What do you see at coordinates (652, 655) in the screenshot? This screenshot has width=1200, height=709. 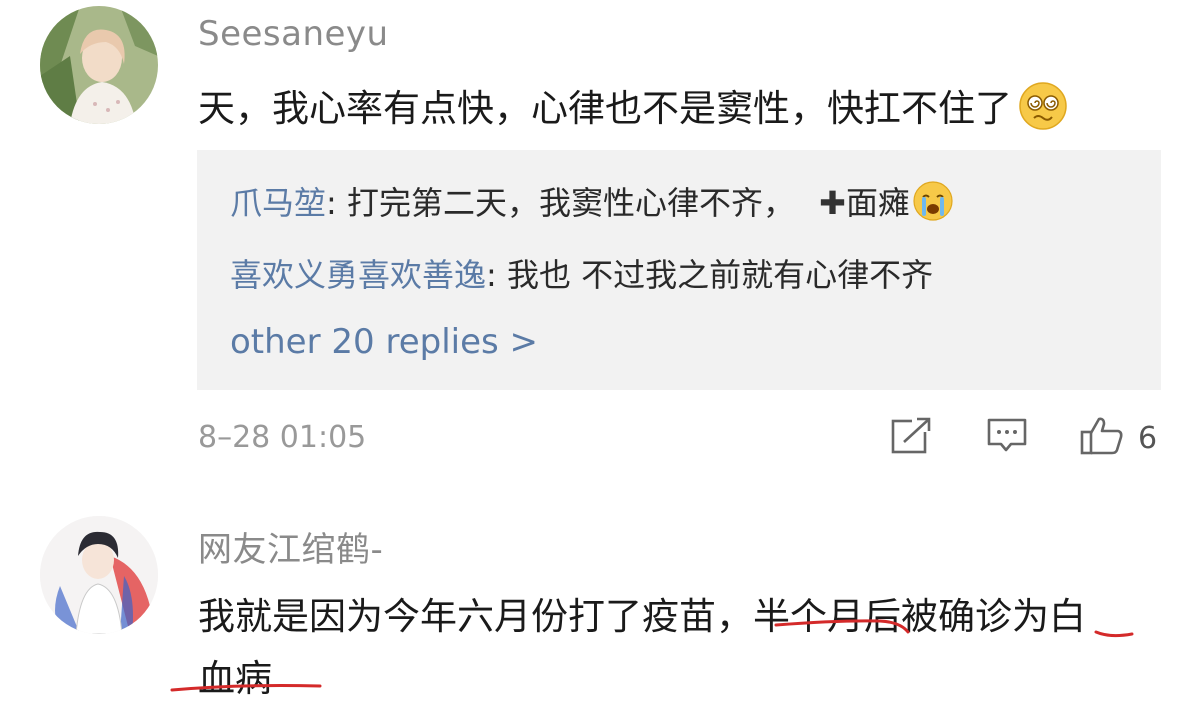 I see `handwritten-underline-marks` at bounding box center [652, 655].